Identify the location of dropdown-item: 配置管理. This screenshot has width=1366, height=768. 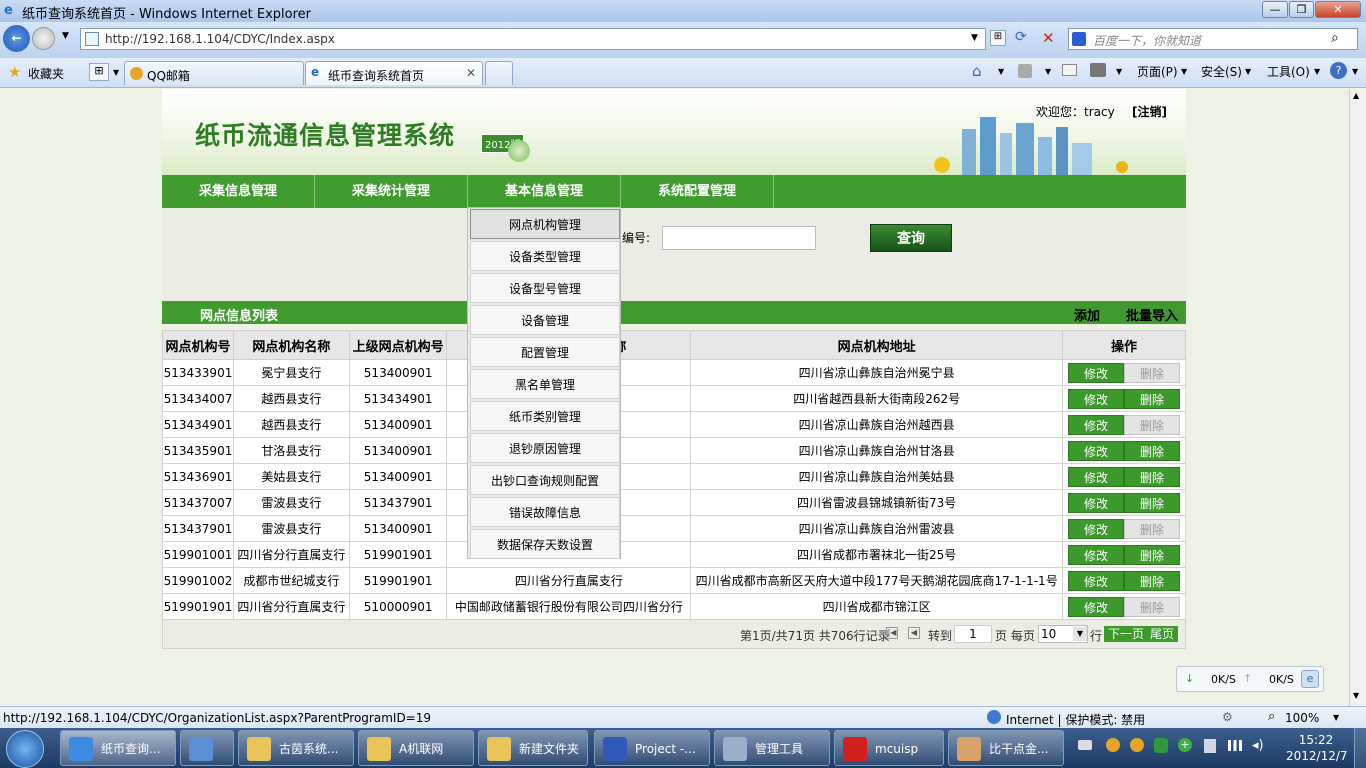
(545, 352).